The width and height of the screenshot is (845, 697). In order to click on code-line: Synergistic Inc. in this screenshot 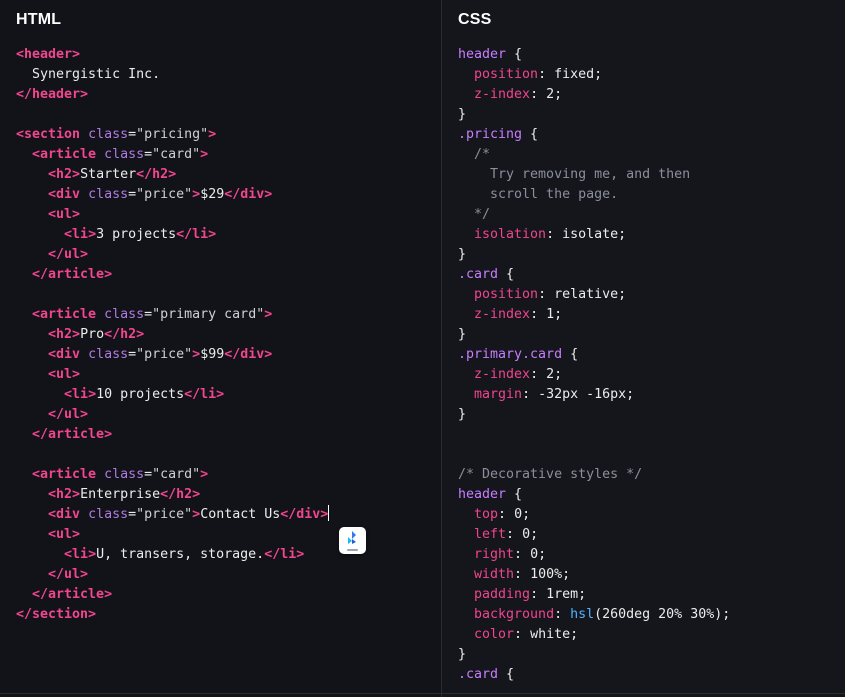, I will do `click(228, 75)`.